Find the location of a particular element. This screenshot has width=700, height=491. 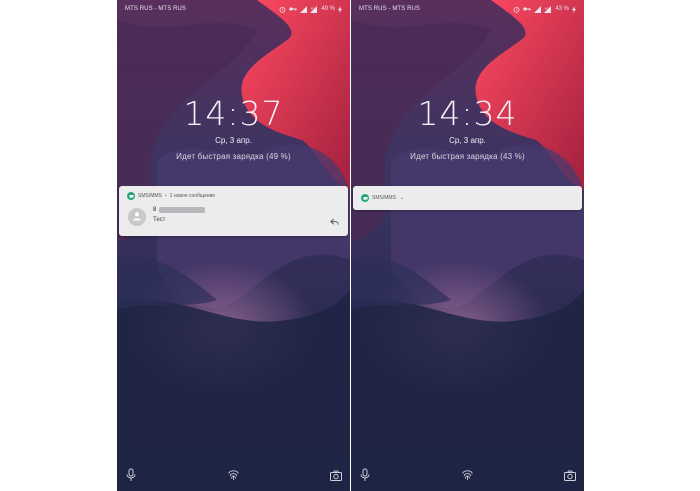

charging-status: Идет быстрая зарядка (49 %) is located at coordinates (233, 156).